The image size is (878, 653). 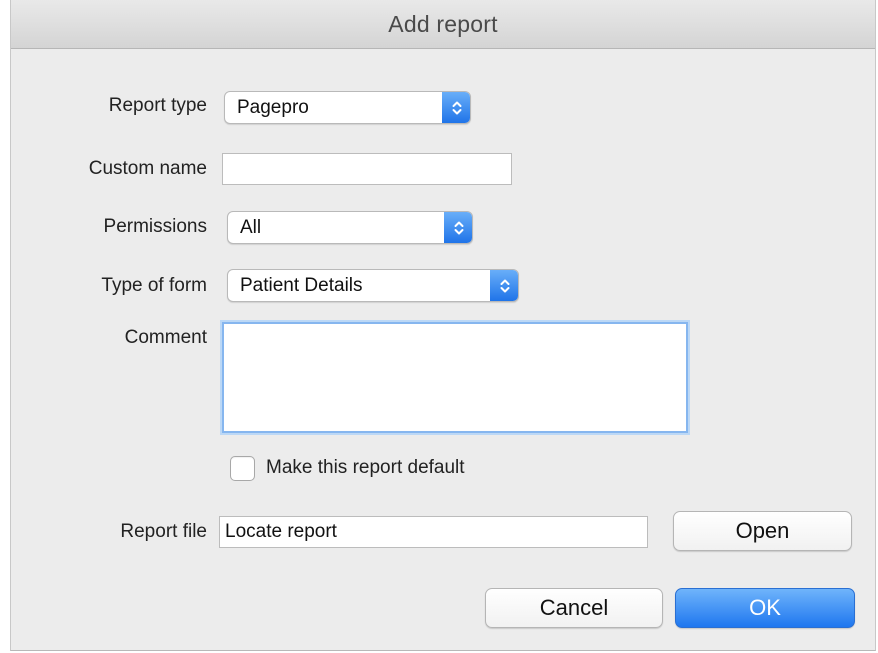 I want to click on comment-textarea, so click(x=455, y=377).